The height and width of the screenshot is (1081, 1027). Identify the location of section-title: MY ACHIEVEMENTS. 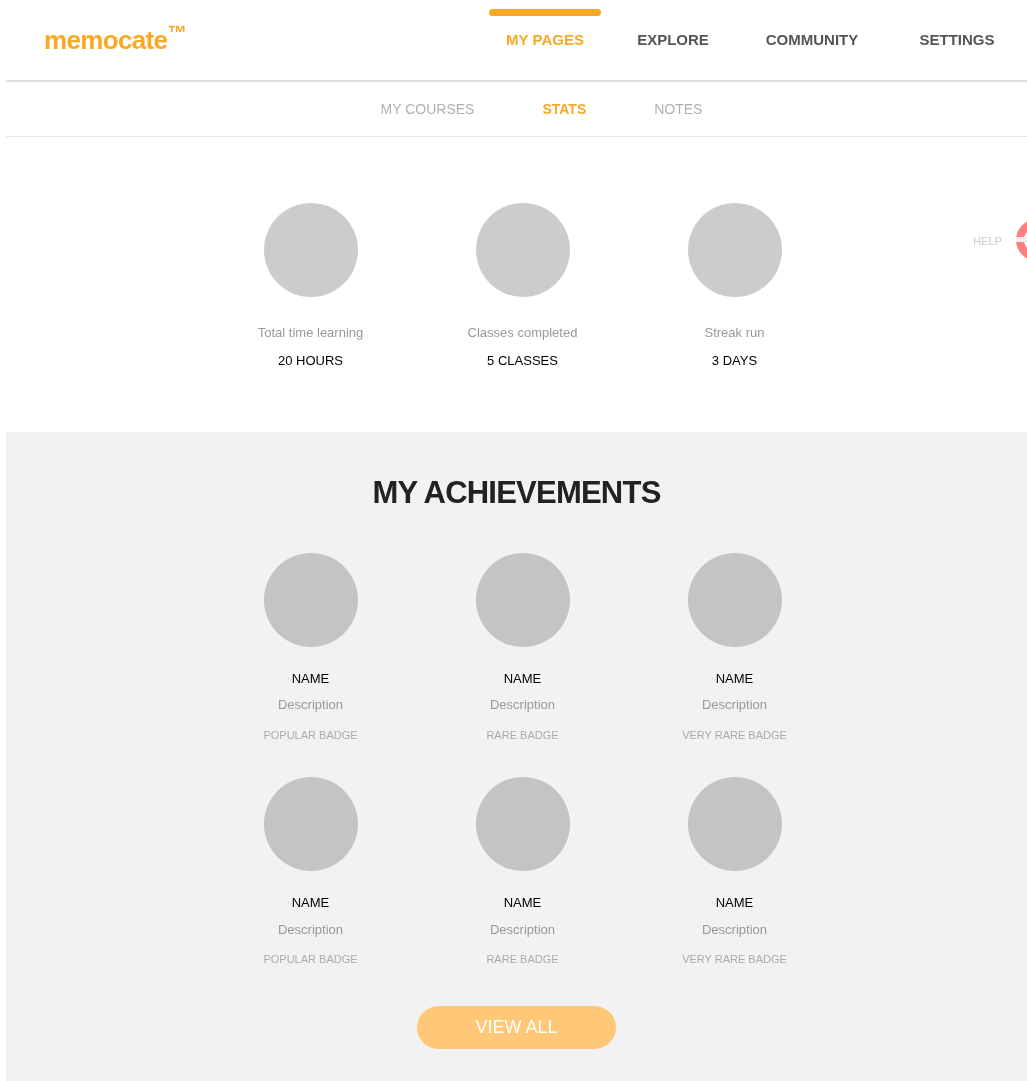
(516, 493).